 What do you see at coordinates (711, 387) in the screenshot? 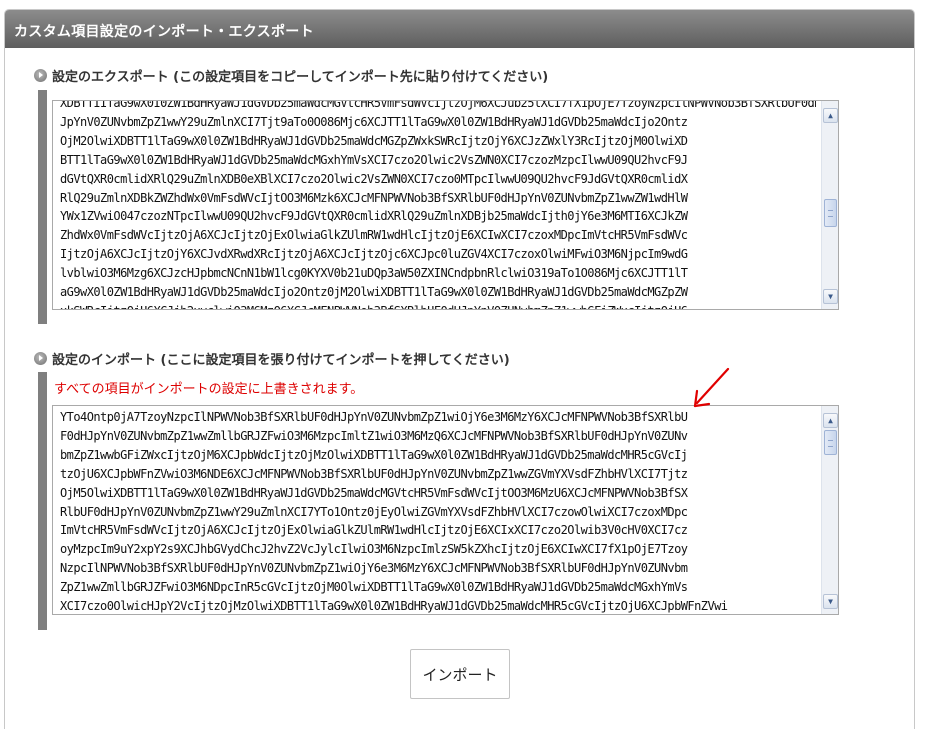
I see `red-arrow-icon` at bounding box center [711, 387].